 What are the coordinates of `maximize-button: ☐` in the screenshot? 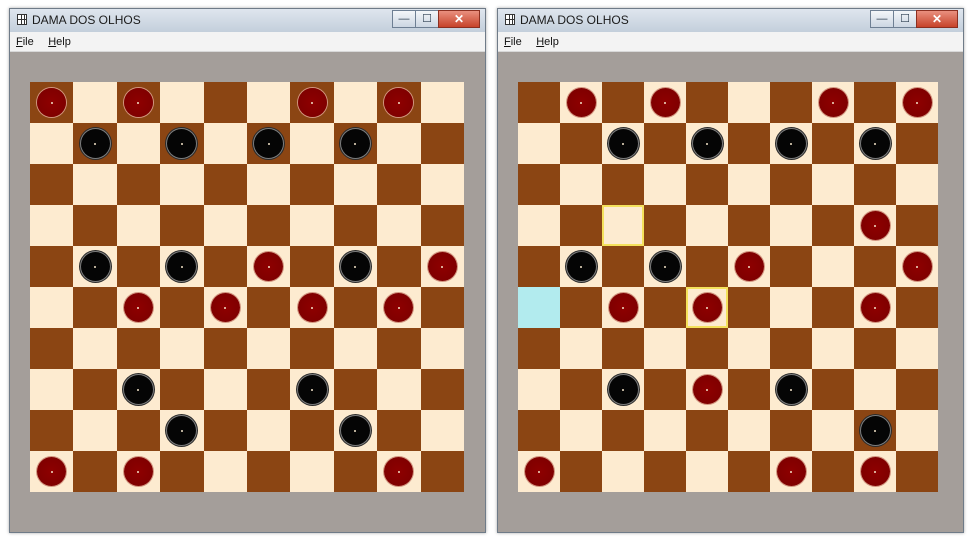 It's located at (905, 19).